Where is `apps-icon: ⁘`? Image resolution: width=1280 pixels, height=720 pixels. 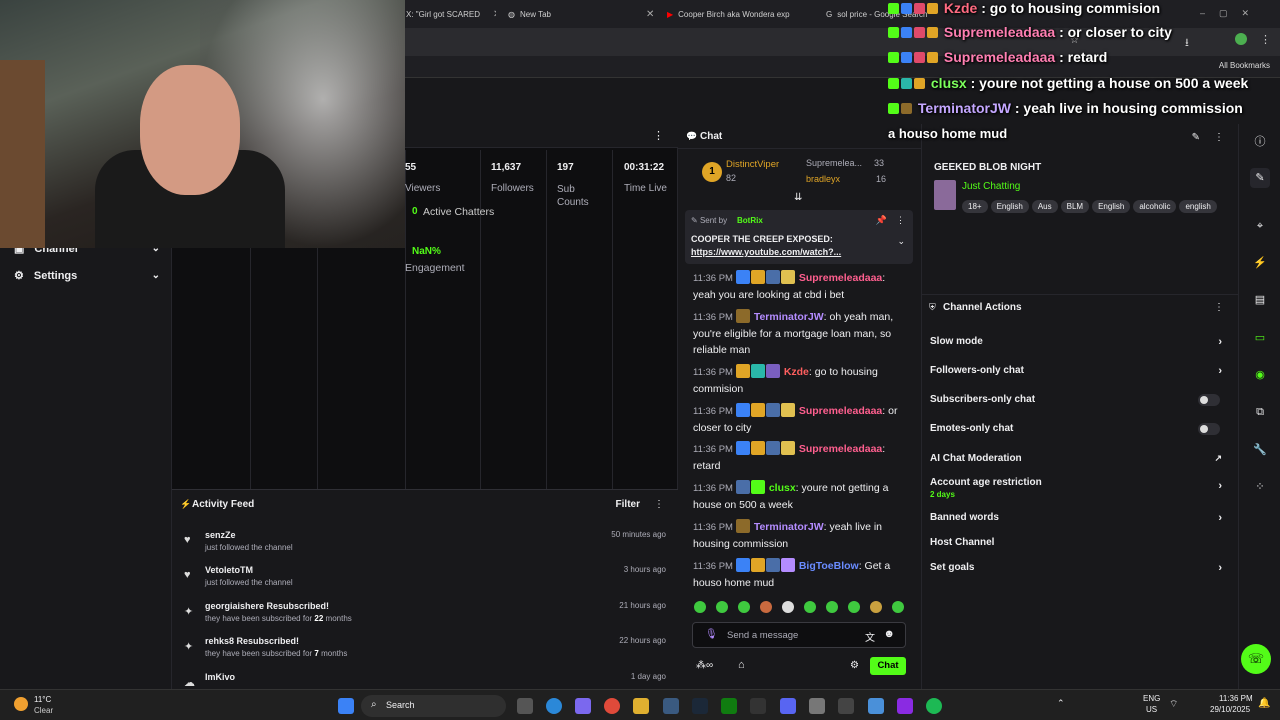
apps-icon: ⁘ is located at coordinates (1260, 487).